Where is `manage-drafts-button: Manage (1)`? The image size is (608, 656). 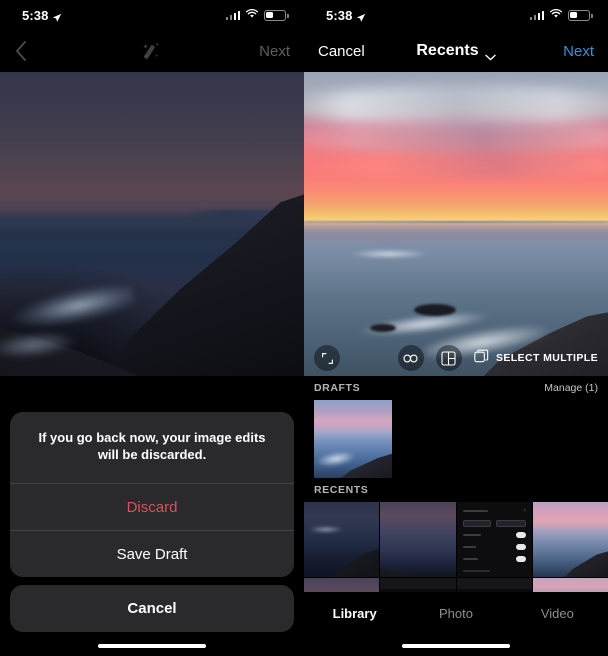
manage-drafts-button: Manage (1) is located at coordinates (571, 388).